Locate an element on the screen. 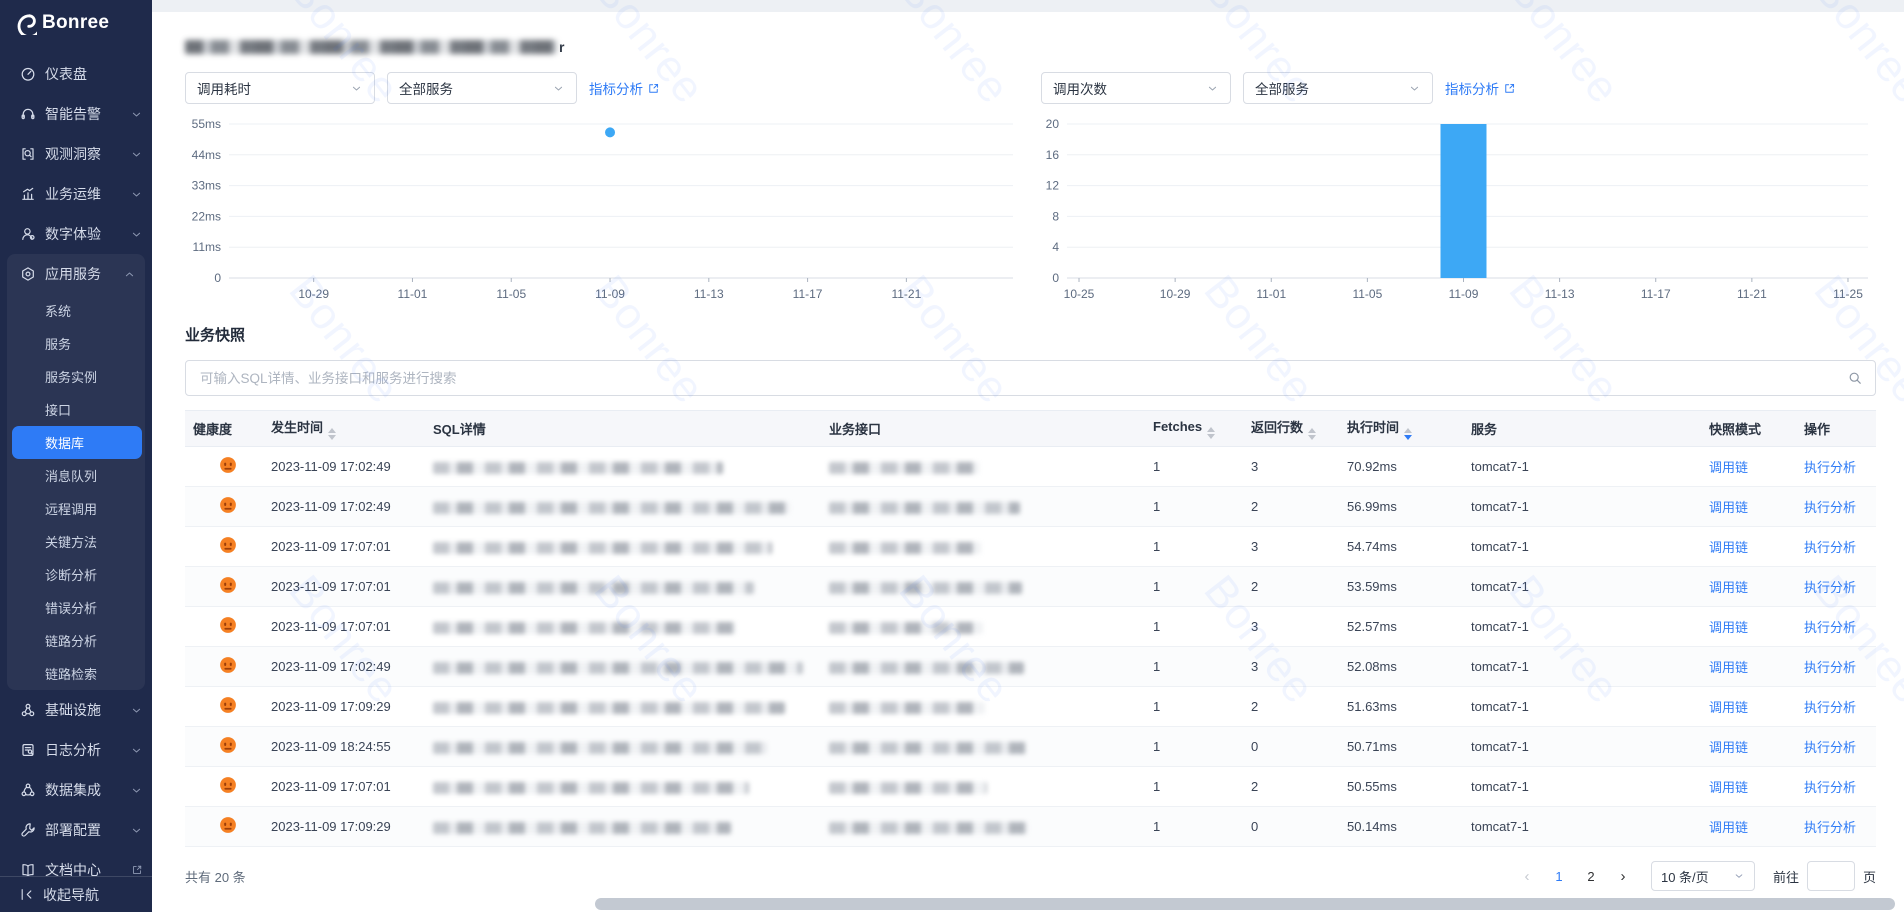 The image size is (1904, 912). column-header-发生时间: 发生时间 is located at coordinates (344, 428).